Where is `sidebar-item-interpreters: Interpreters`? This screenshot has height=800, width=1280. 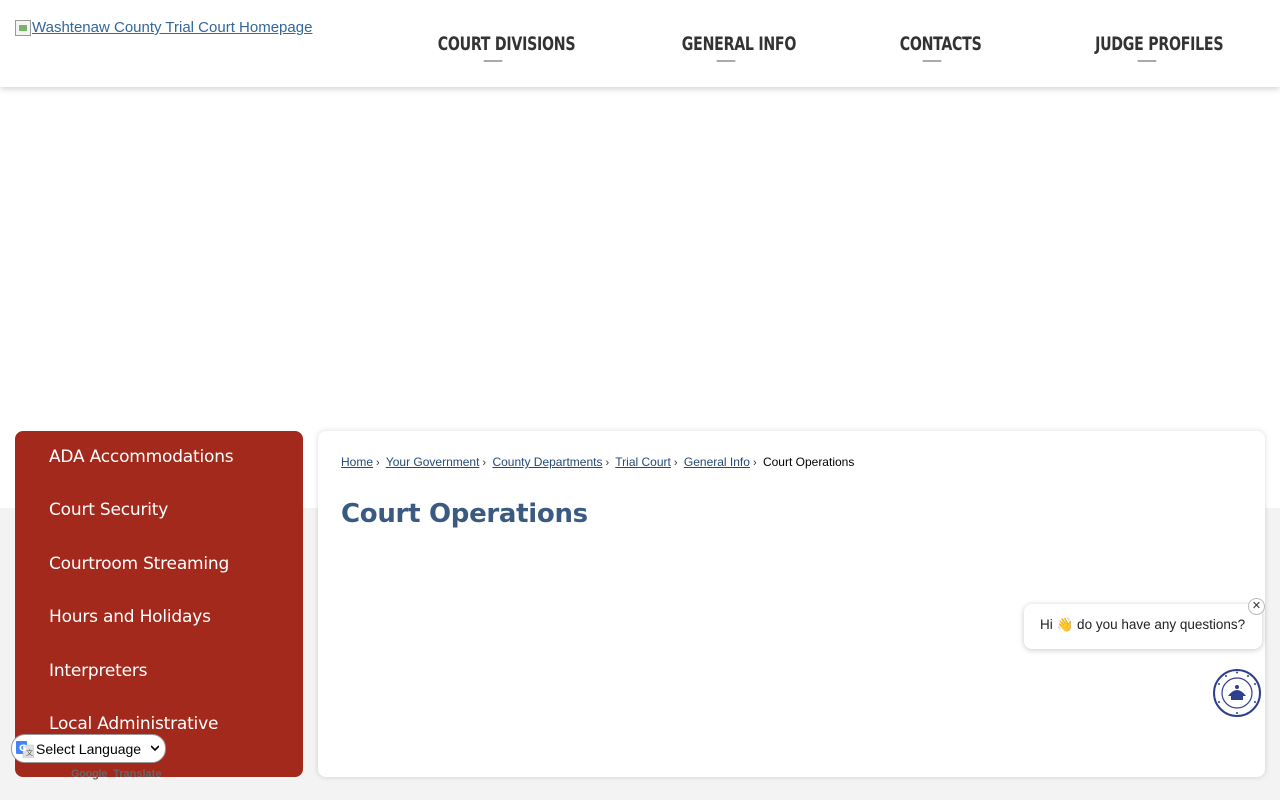
sidebar-item-interpreters: Interpreters is located at coordinates (98, 671).